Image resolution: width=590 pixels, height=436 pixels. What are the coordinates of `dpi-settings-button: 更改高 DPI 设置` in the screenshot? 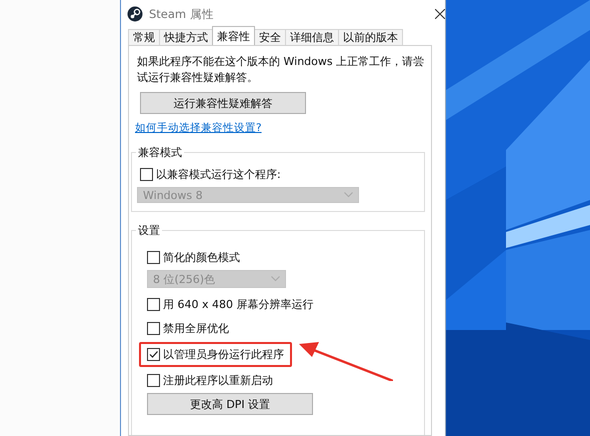 It's located at (230, 404).